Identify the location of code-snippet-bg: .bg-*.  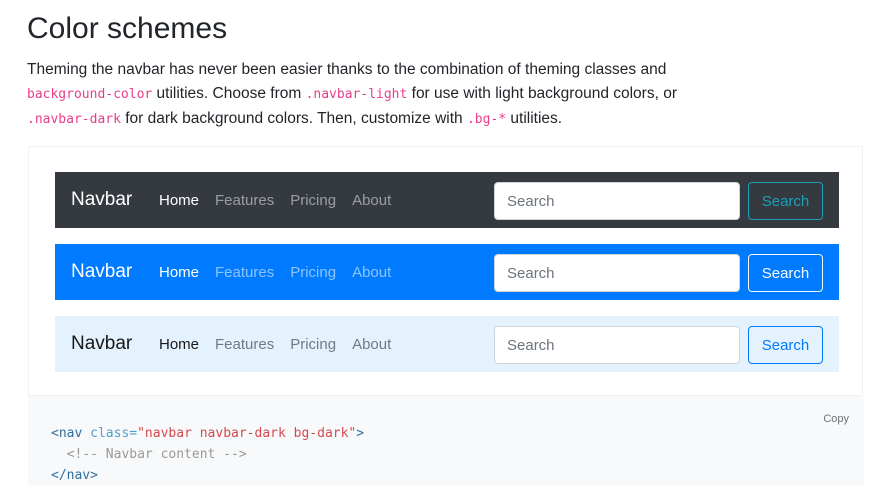
(486, 119).